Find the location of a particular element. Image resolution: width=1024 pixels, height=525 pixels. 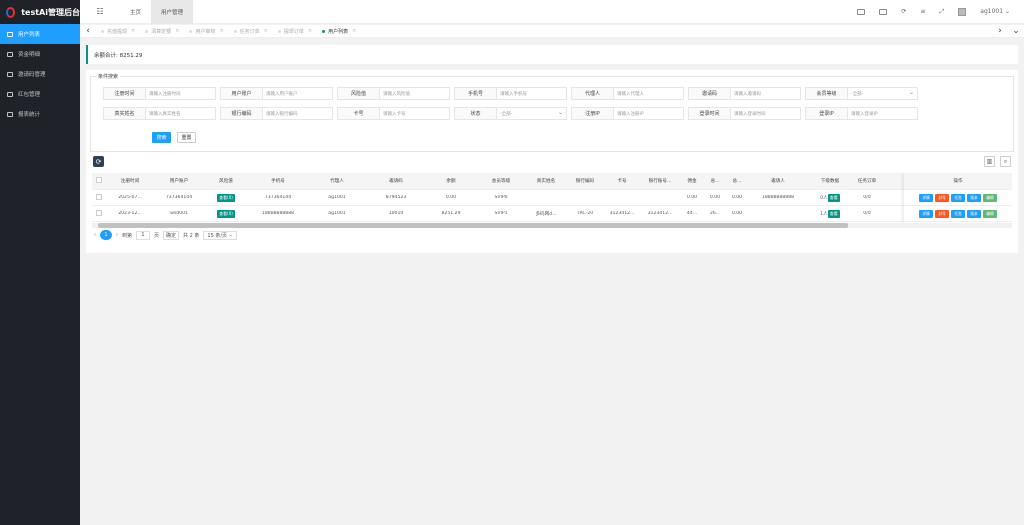

table-cell: 0人 查看 is located at coordinates (830, 197).